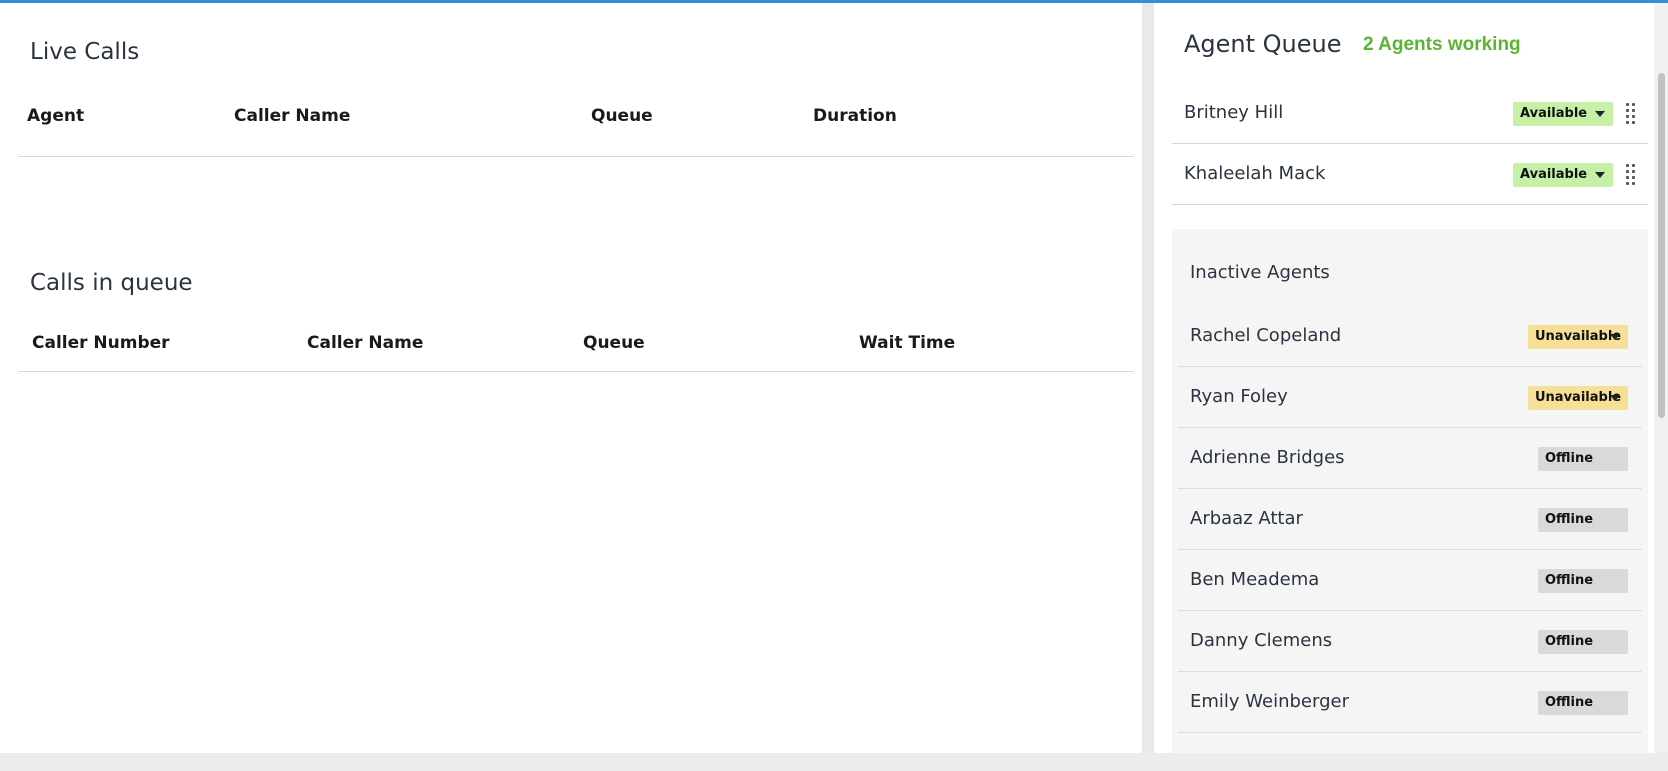 The image size is (1668, 771). What do you see at coordinates (1410, 641) in the screenshot?
I see `inactive-agent-row: Danny Clemens Offline` at bounding box center [1410, 641].